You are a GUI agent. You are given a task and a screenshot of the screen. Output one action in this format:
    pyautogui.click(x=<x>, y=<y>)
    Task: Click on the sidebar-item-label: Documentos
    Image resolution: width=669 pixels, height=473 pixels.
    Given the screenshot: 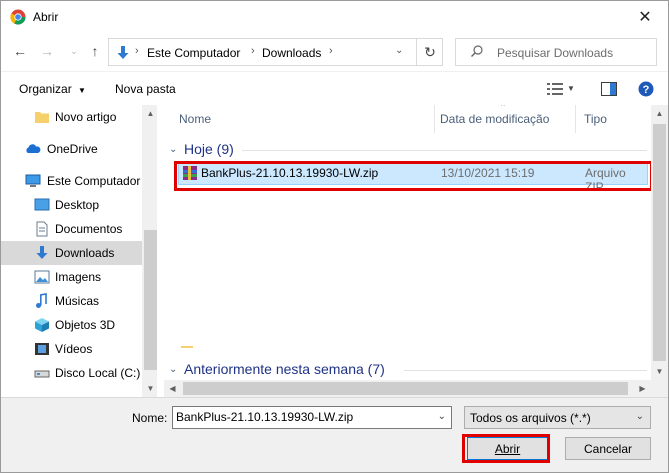 What is the action you would take?
    pyautogui.click(x=89, y=229)
    